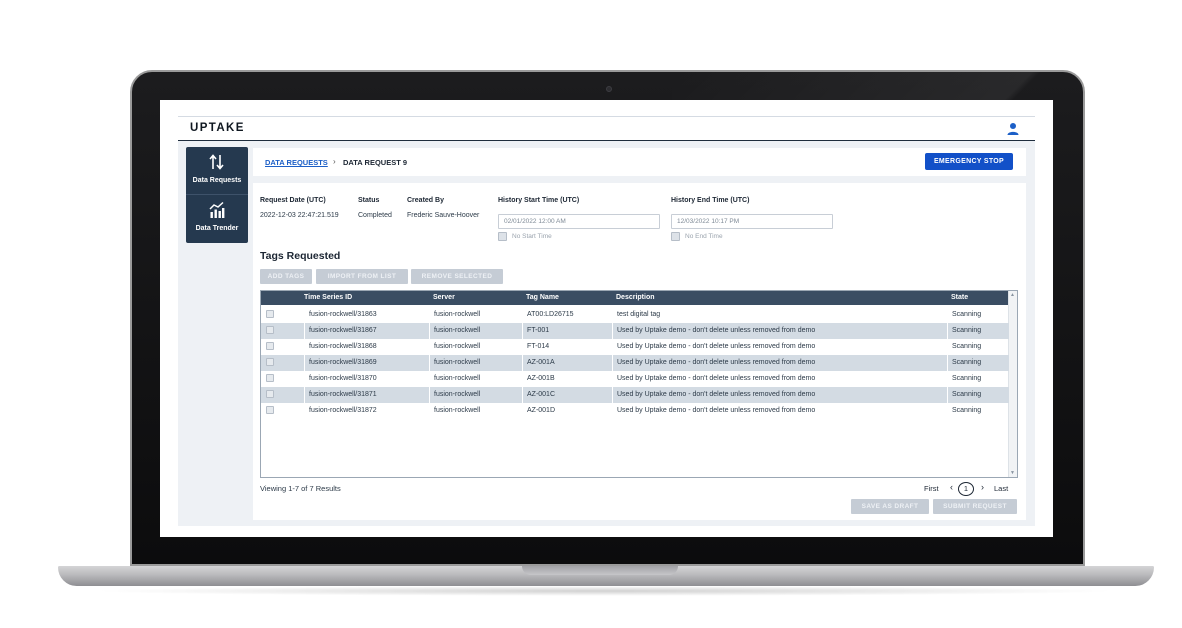  Describe the element at coordinates (969, 161) in the screenshot. I see `emergency-stop-button: EMERGENCY STOP` at that location.